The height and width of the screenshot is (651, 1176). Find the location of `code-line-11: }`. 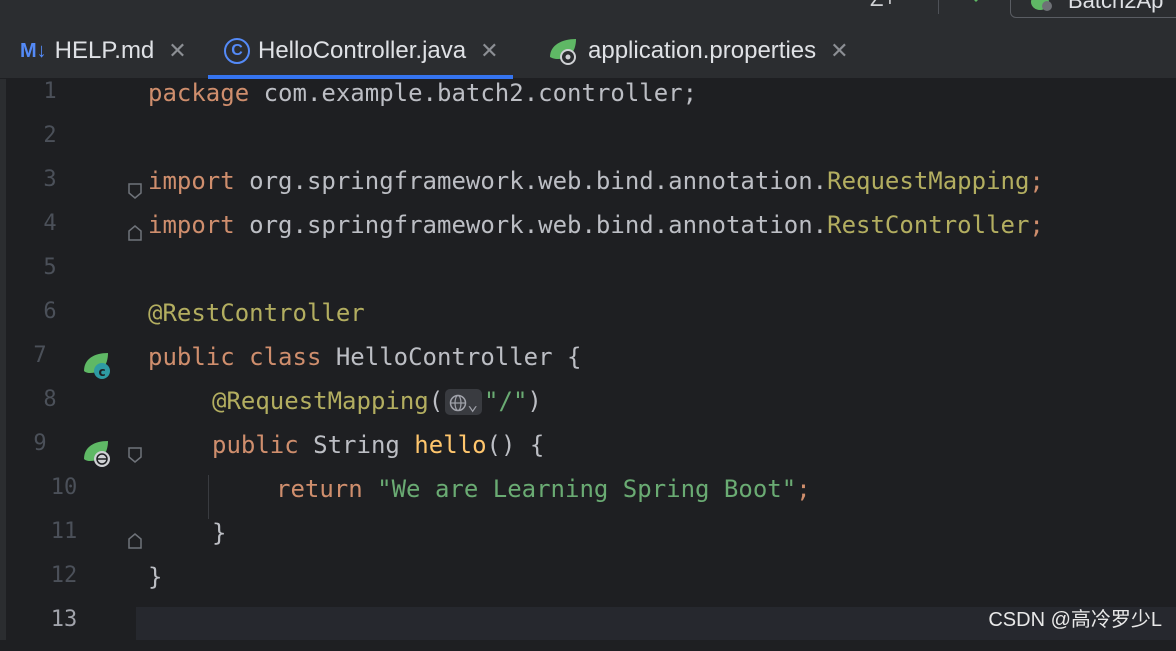

code-line-11: } is located at coordinates (219, 533).